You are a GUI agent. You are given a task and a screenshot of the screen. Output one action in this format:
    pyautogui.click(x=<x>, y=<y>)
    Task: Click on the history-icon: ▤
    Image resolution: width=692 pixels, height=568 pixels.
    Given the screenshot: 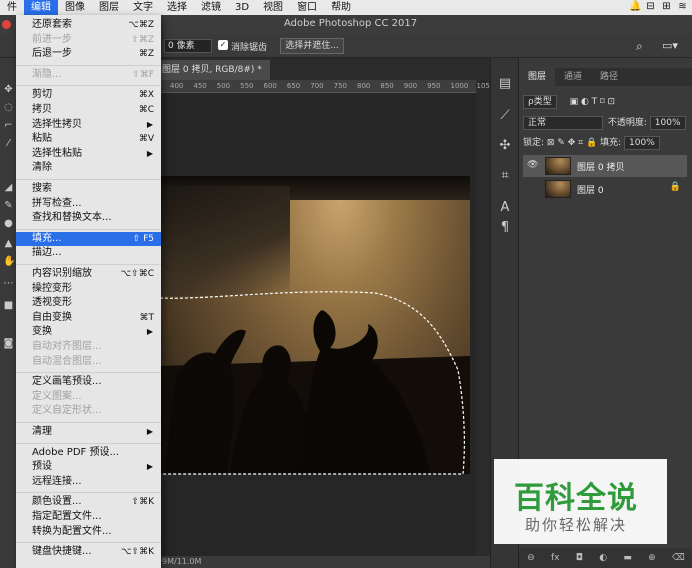 What is the action you would take?
    pyautogui.click(x=505, y=84)
    